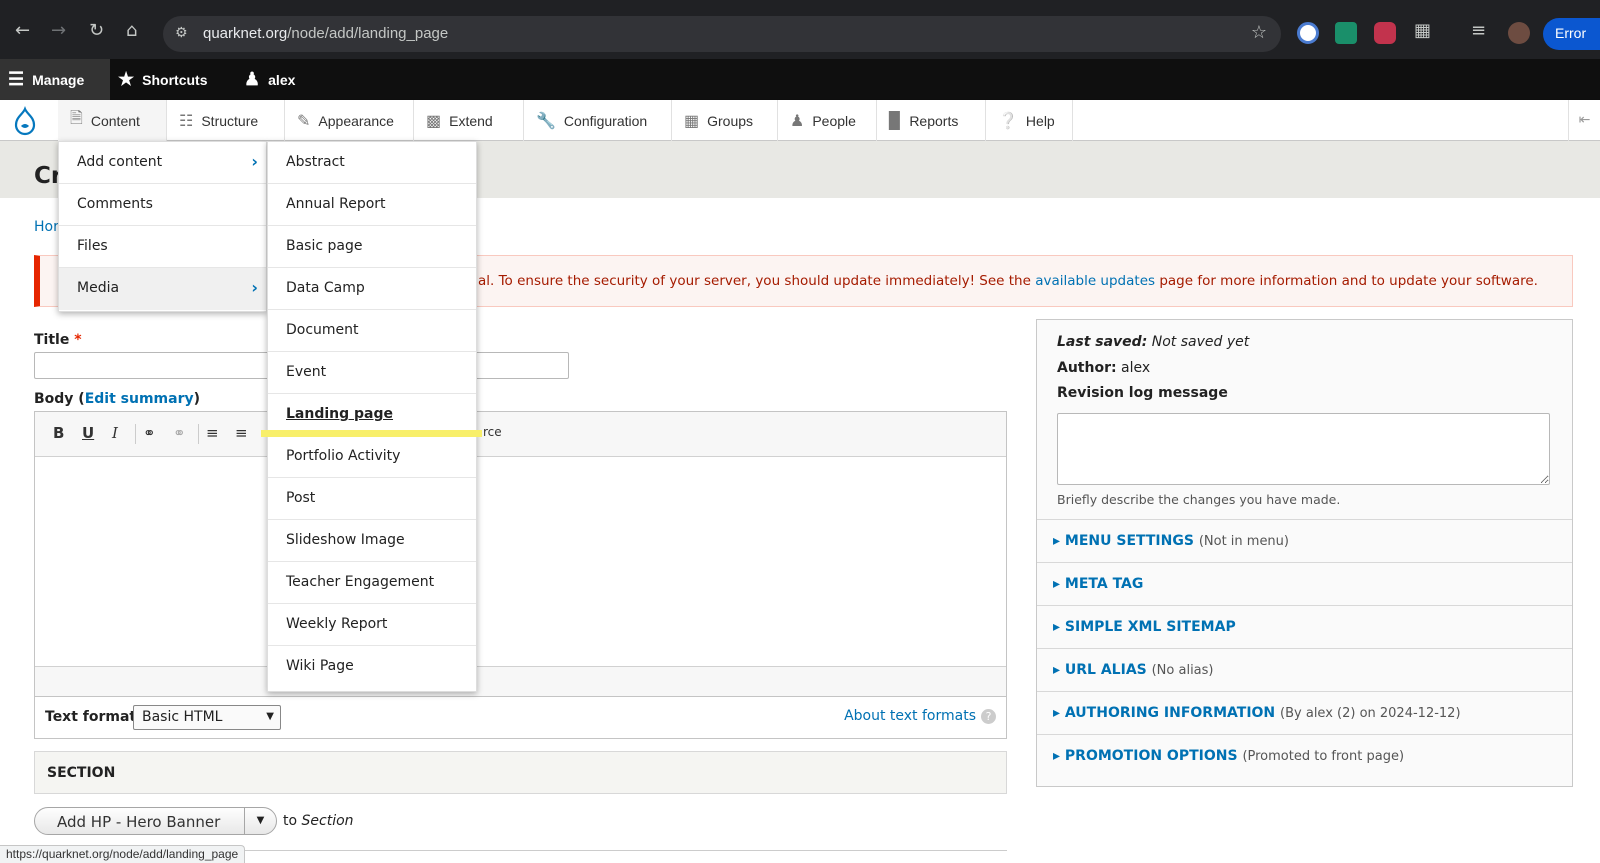 This screenshot has width=1600, height=863. I want to click on chevron-right-icon: ›, so click(254, 161).